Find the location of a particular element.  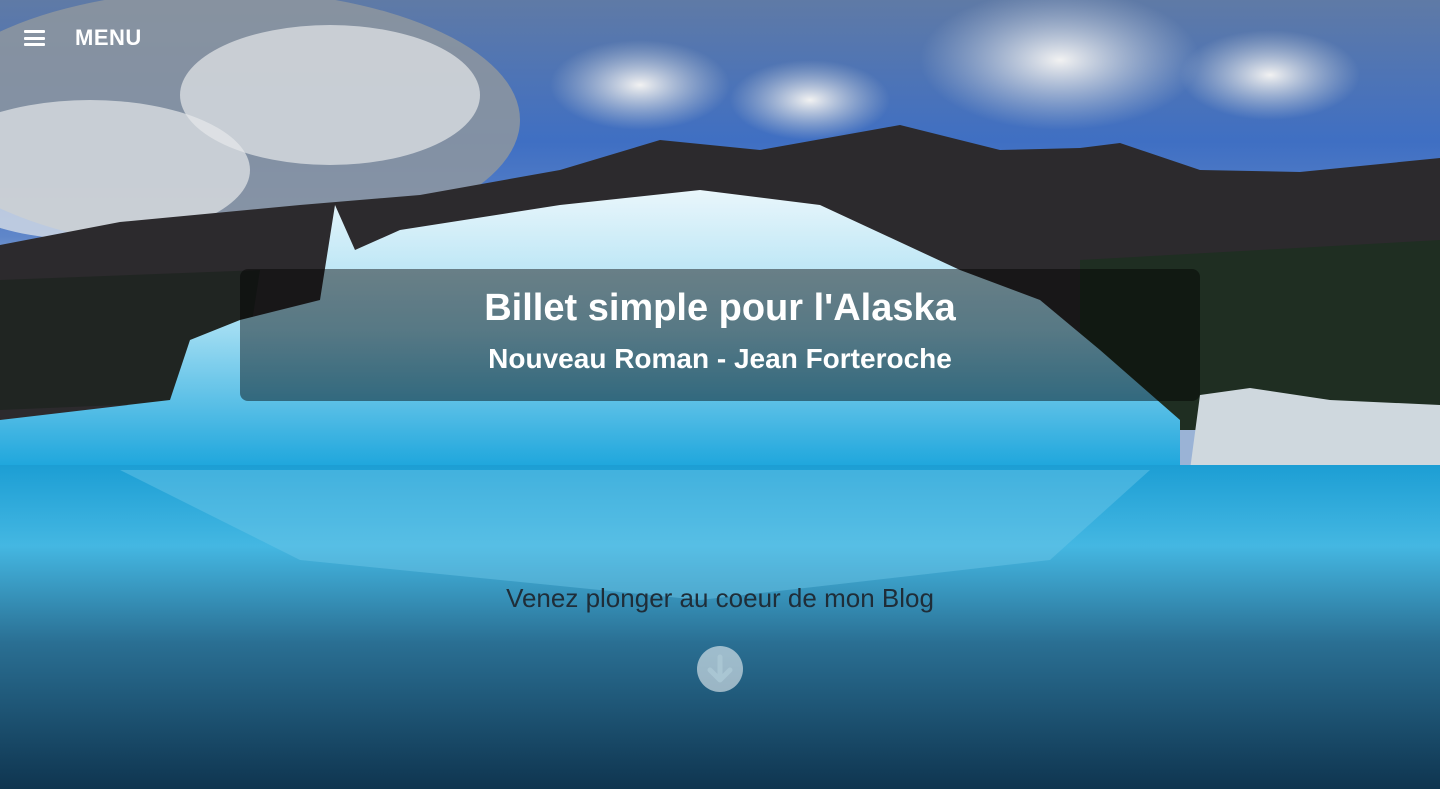

hero-tagline: Venez plonger au coeur de mon Blog is located at coordinates (720, 598).